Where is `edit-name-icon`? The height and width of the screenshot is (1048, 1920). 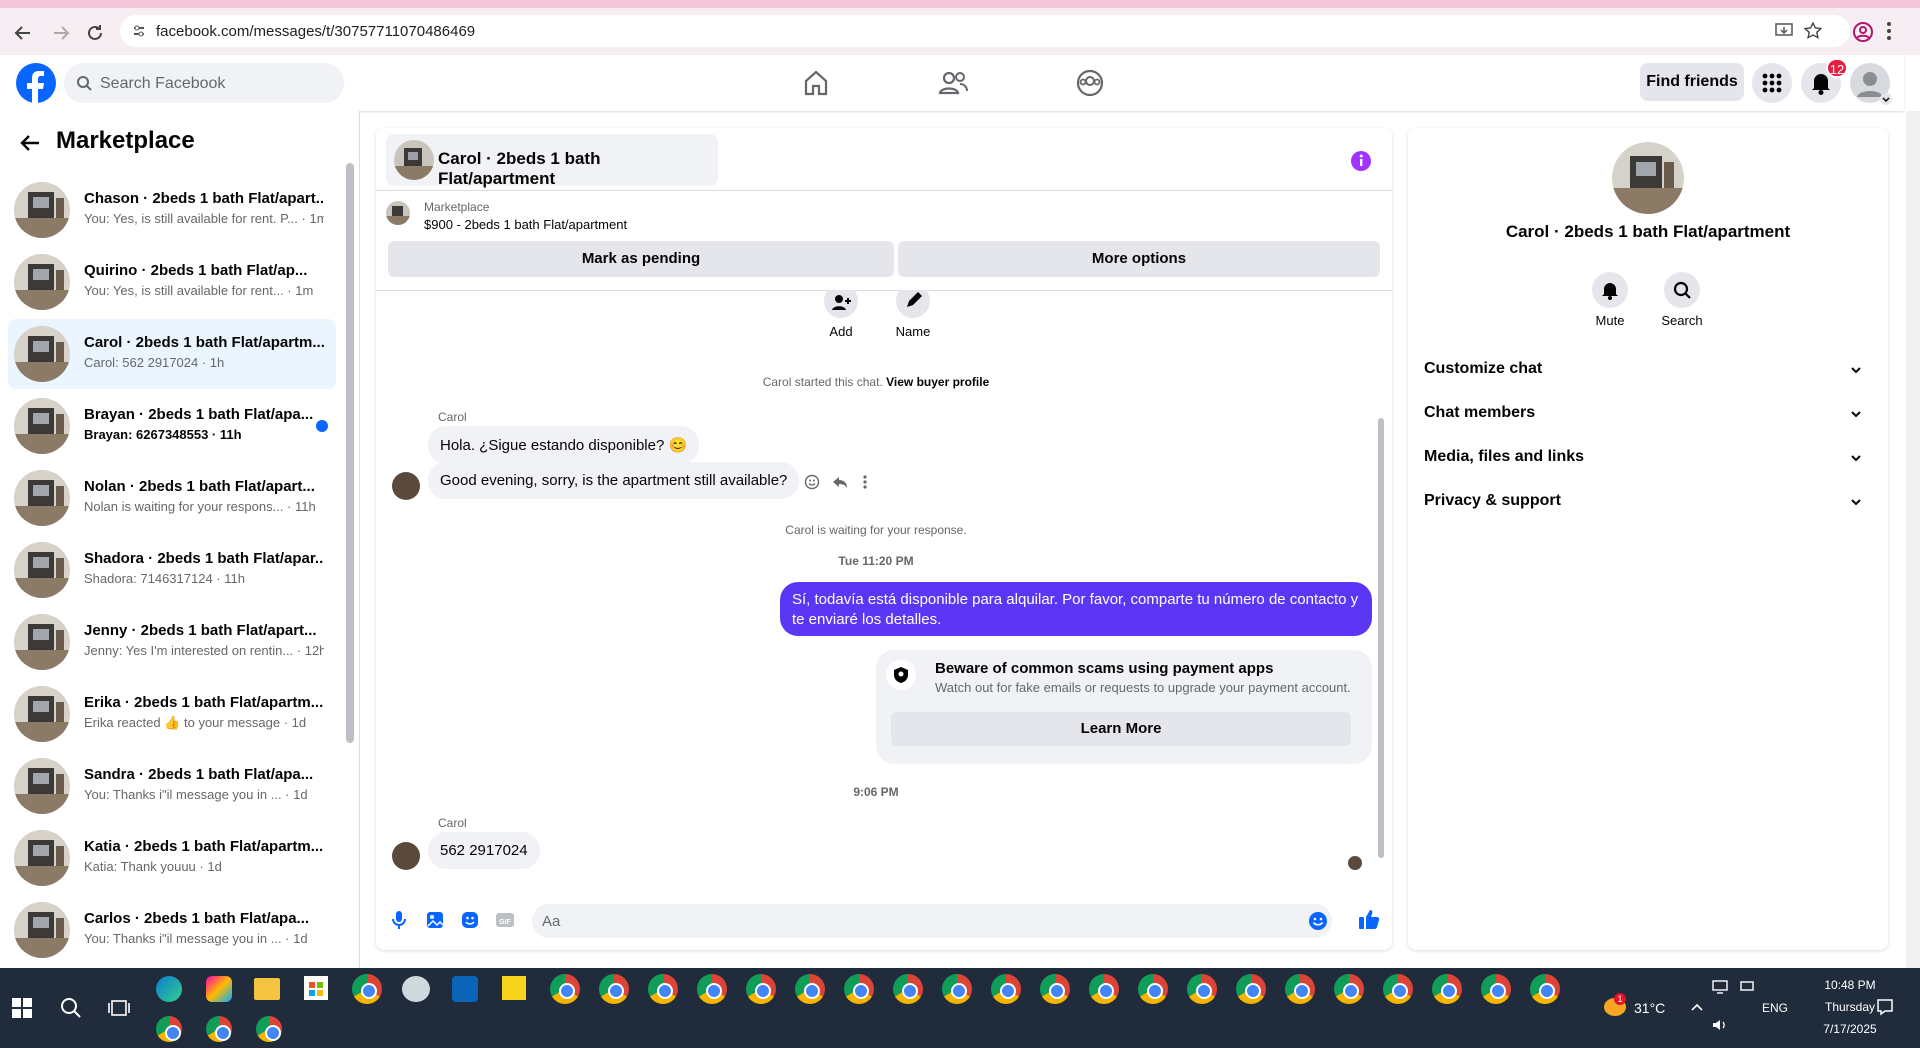
edit-name-icon is located at coordinates (913, 304).